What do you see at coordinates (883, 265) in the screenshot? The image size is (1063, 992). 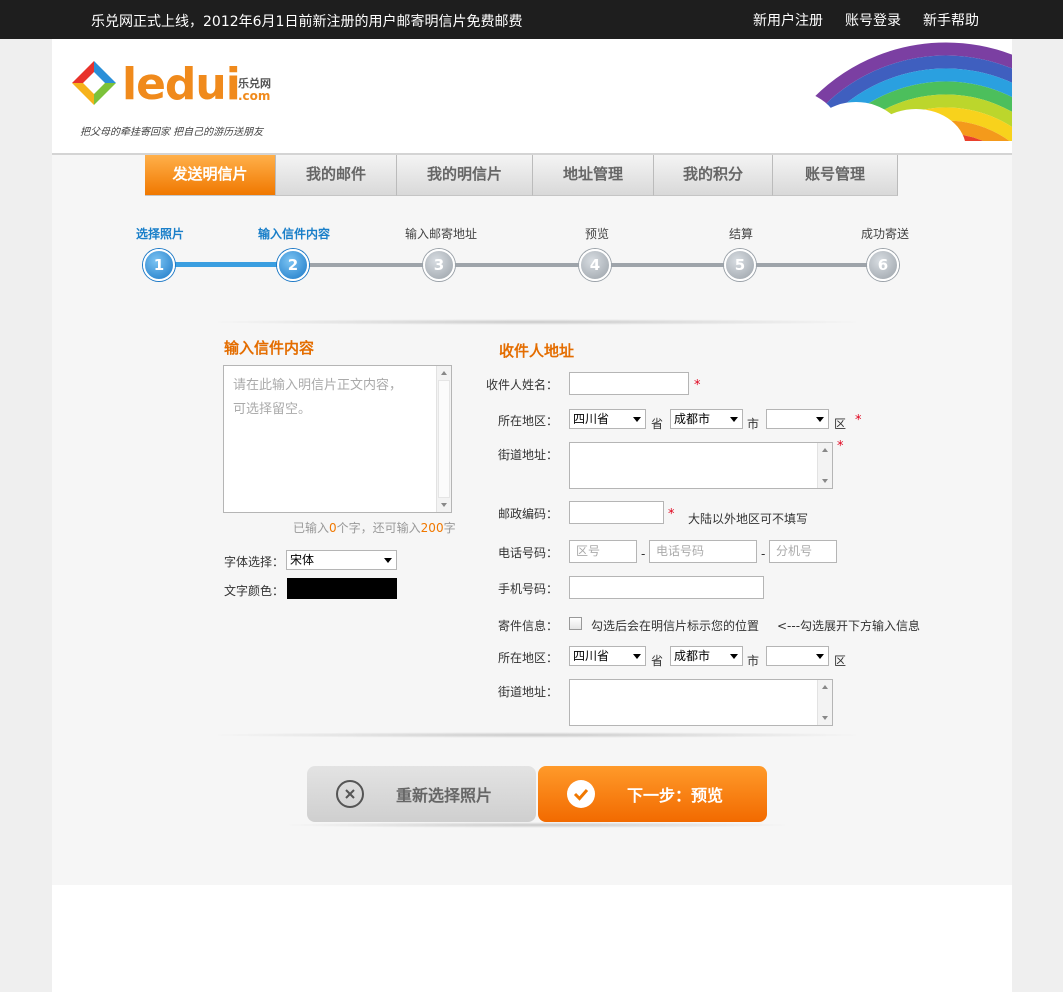 I see `step-circle-6: 6` at bounding box center [883, 265].